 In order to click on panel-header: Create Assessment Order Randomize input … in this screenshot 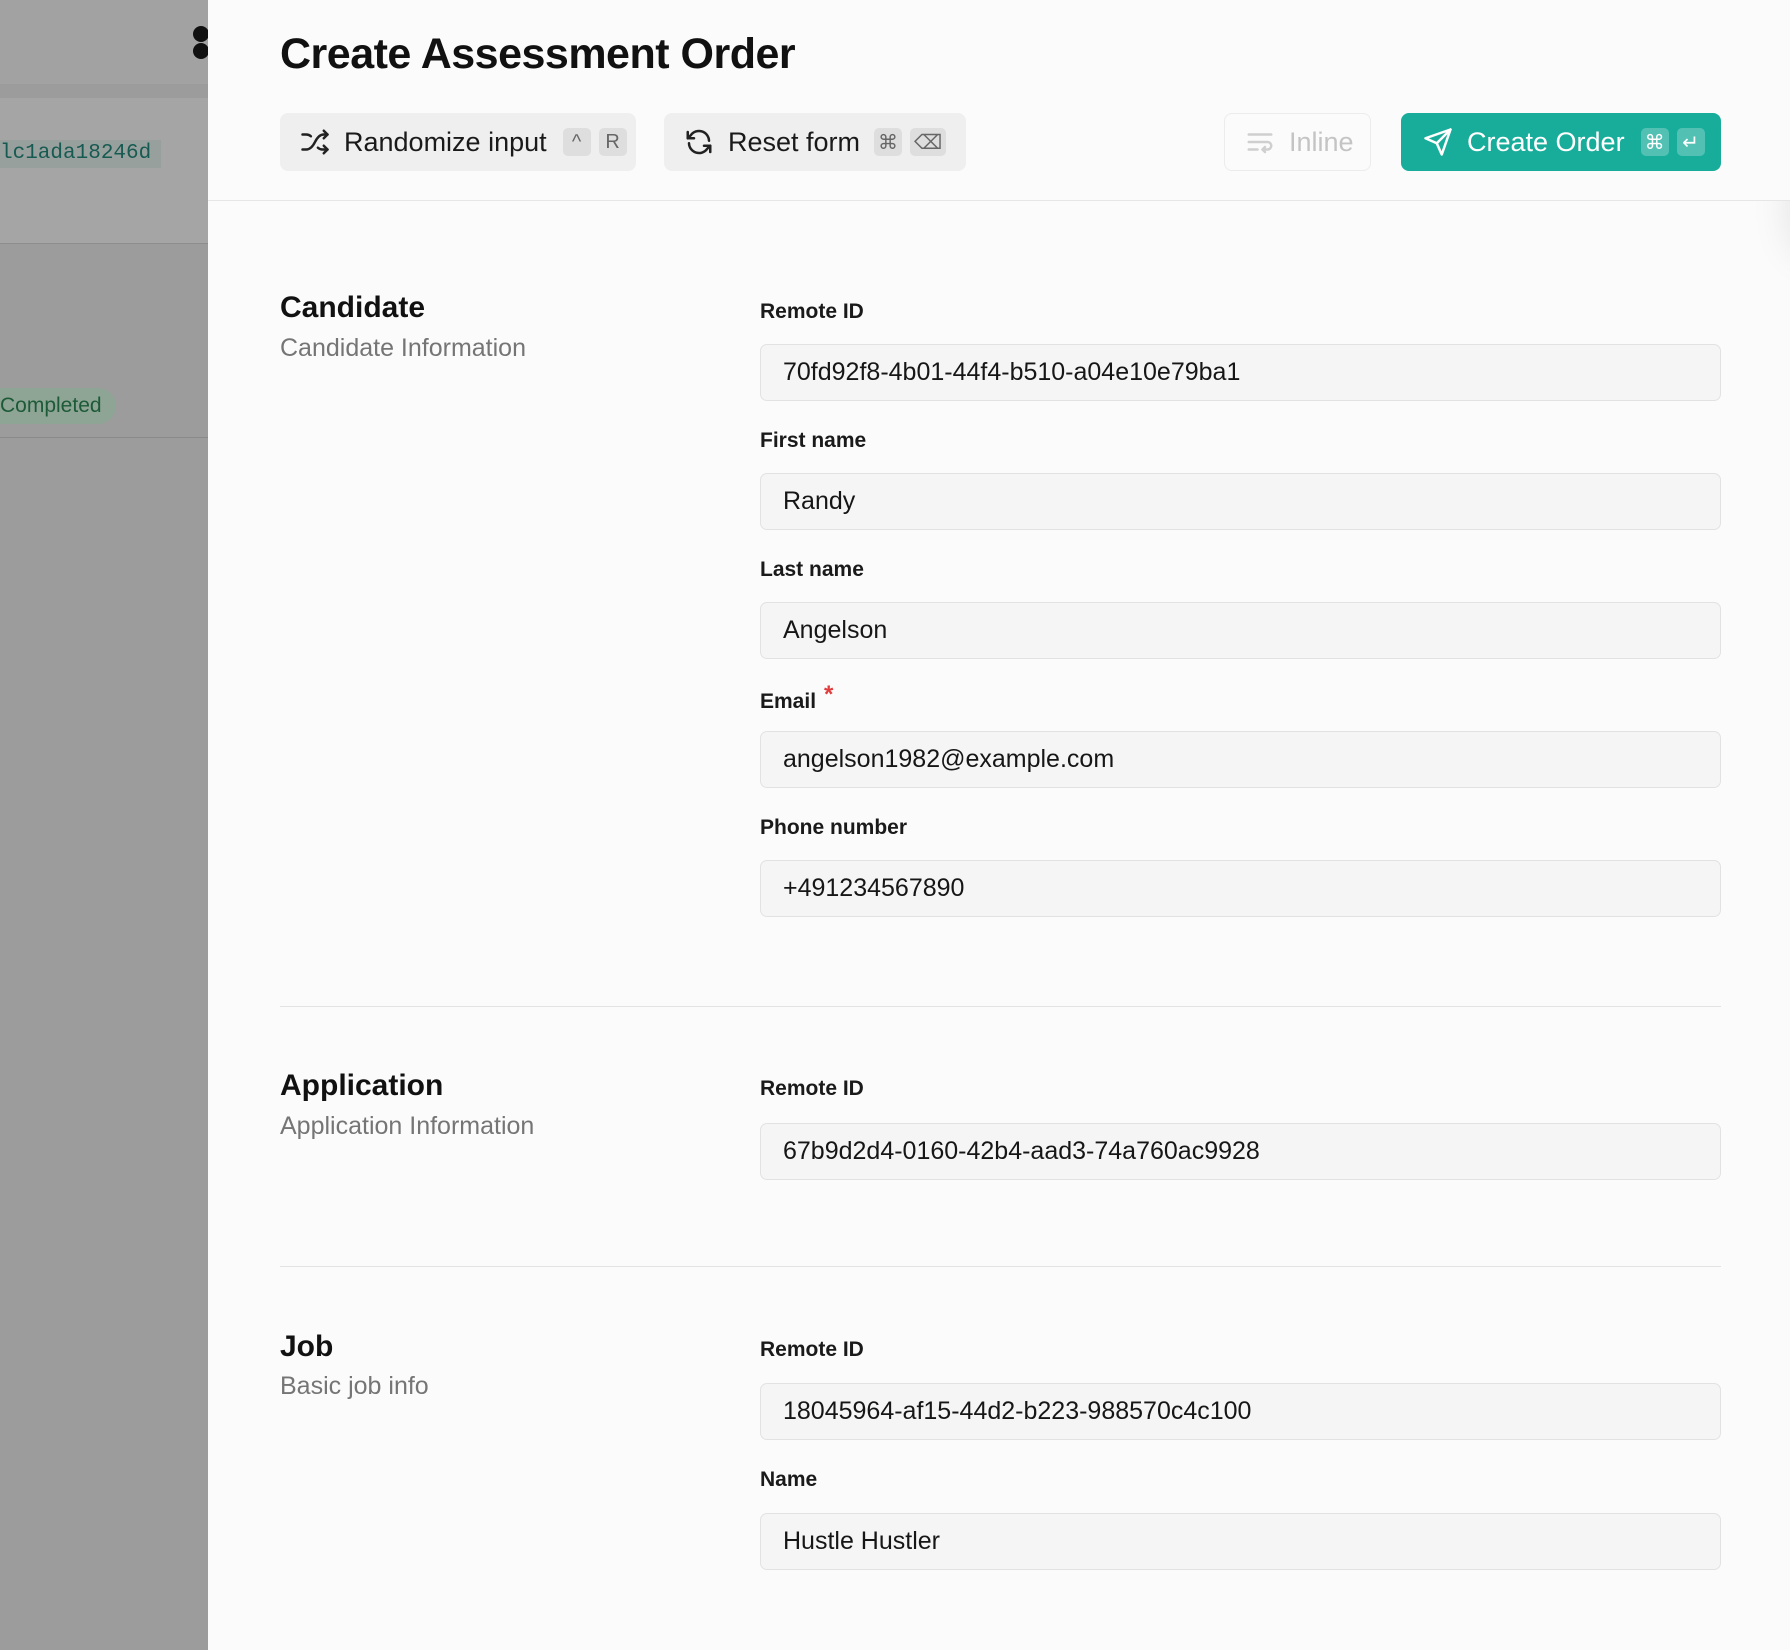, I will do `click(999, 100)`.